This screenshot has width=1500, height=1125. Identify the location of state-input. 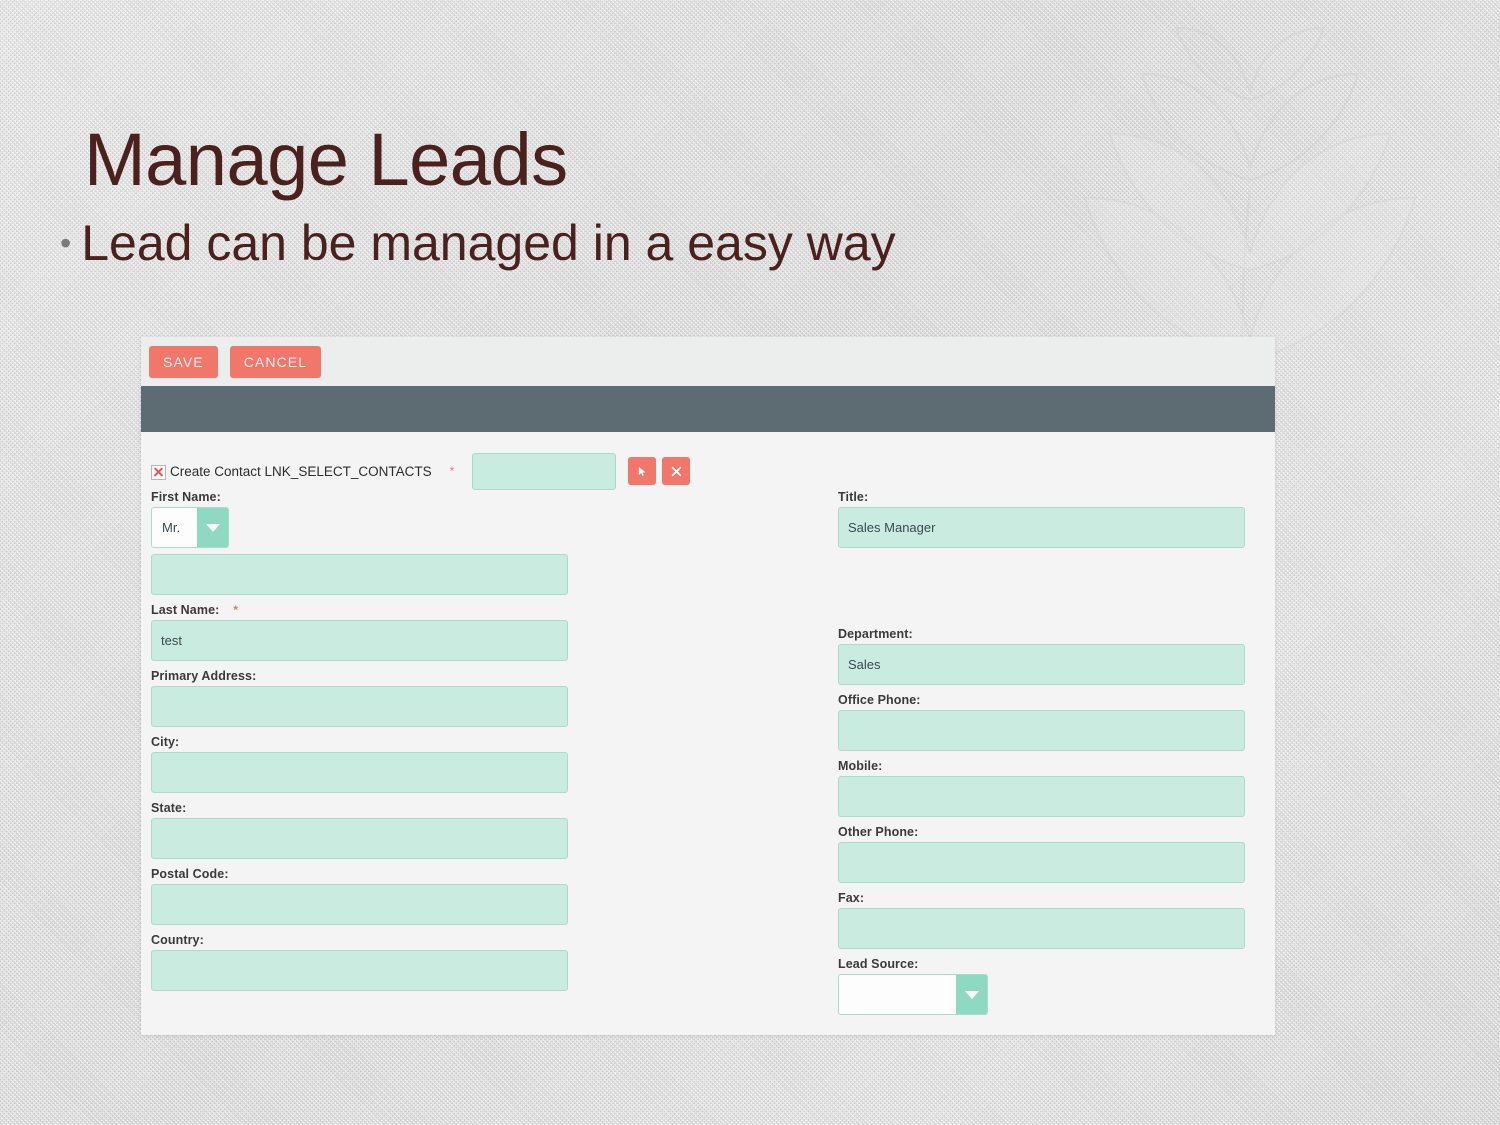
(359, 838).